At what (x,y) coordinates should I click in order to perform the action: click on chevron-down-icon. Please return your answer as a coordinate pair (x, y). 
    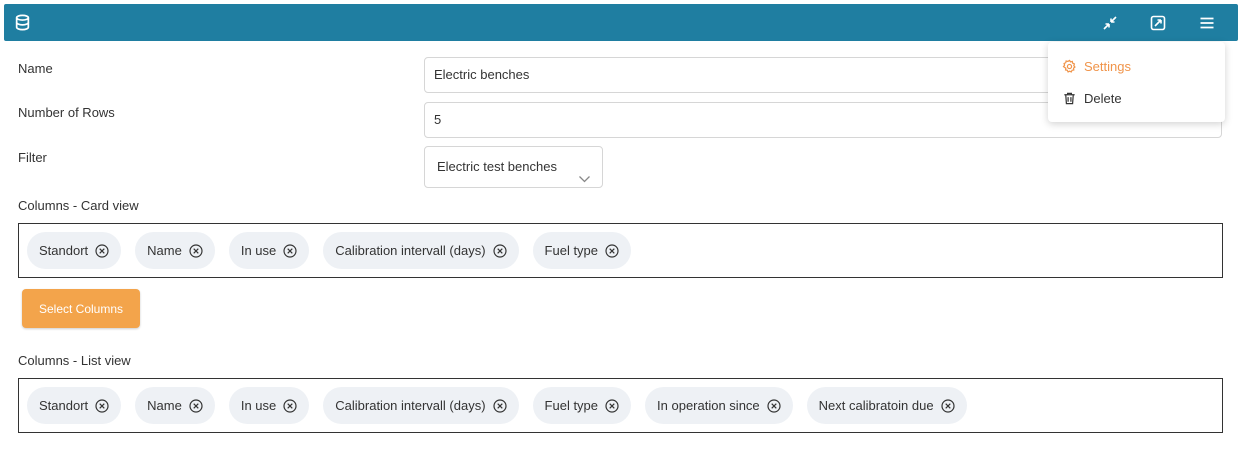
    Looking at the image, I should click on (584, 172).